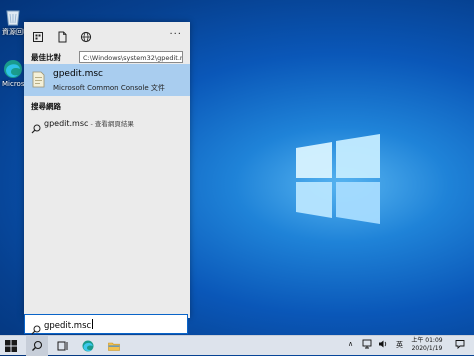 Image resolution: width=474 pixels, height=356 pixels. I want to click on taskbar-edge-button, so click(88, 346).